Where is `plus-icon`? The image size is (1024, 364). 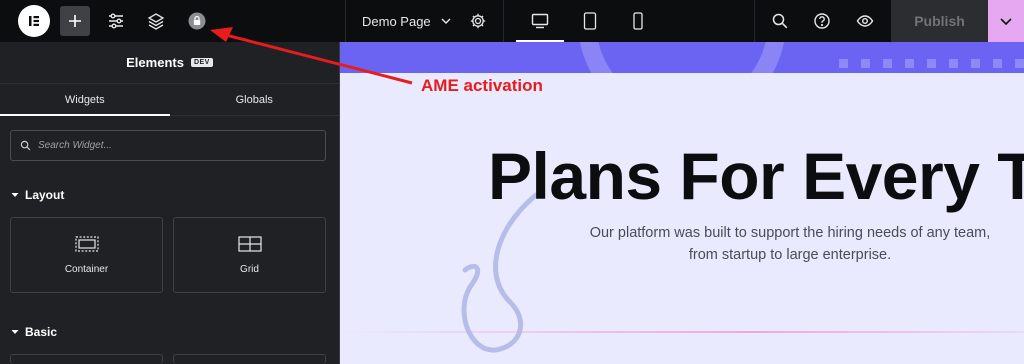
plus-icon is located at coordinates (75, 21).